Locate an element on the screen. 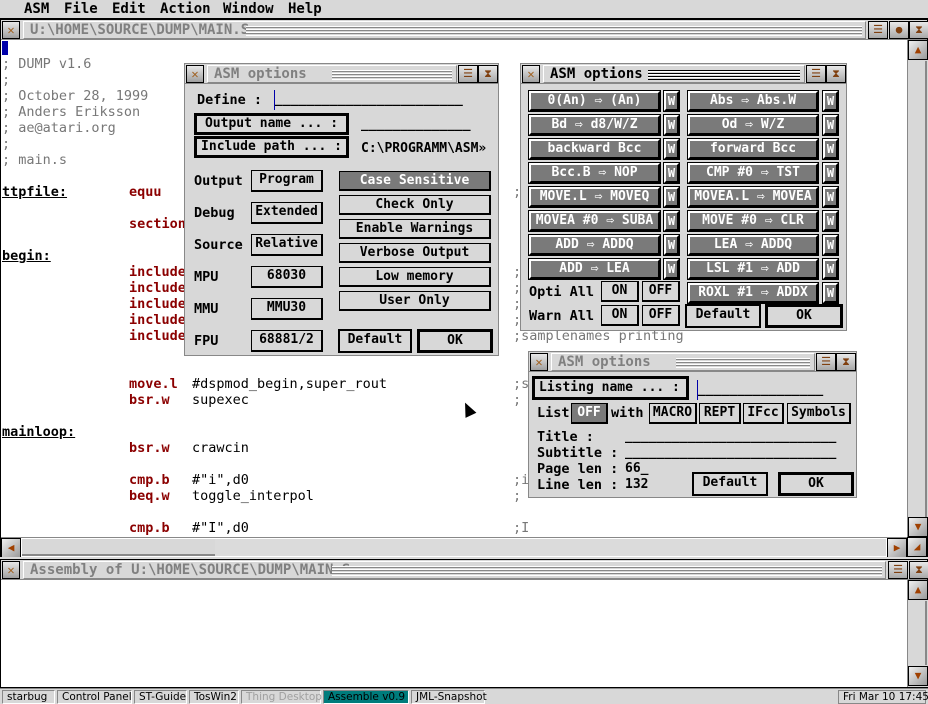  code-op: move.l is located at coordinates (153, 384).